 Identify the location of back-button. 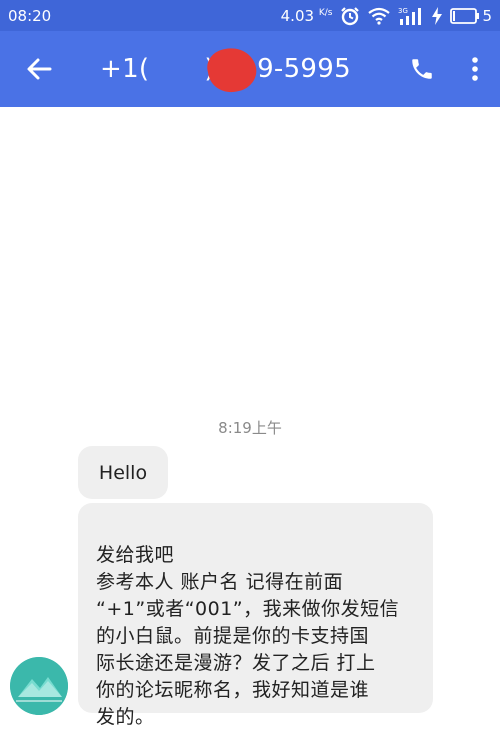
(39, 69).